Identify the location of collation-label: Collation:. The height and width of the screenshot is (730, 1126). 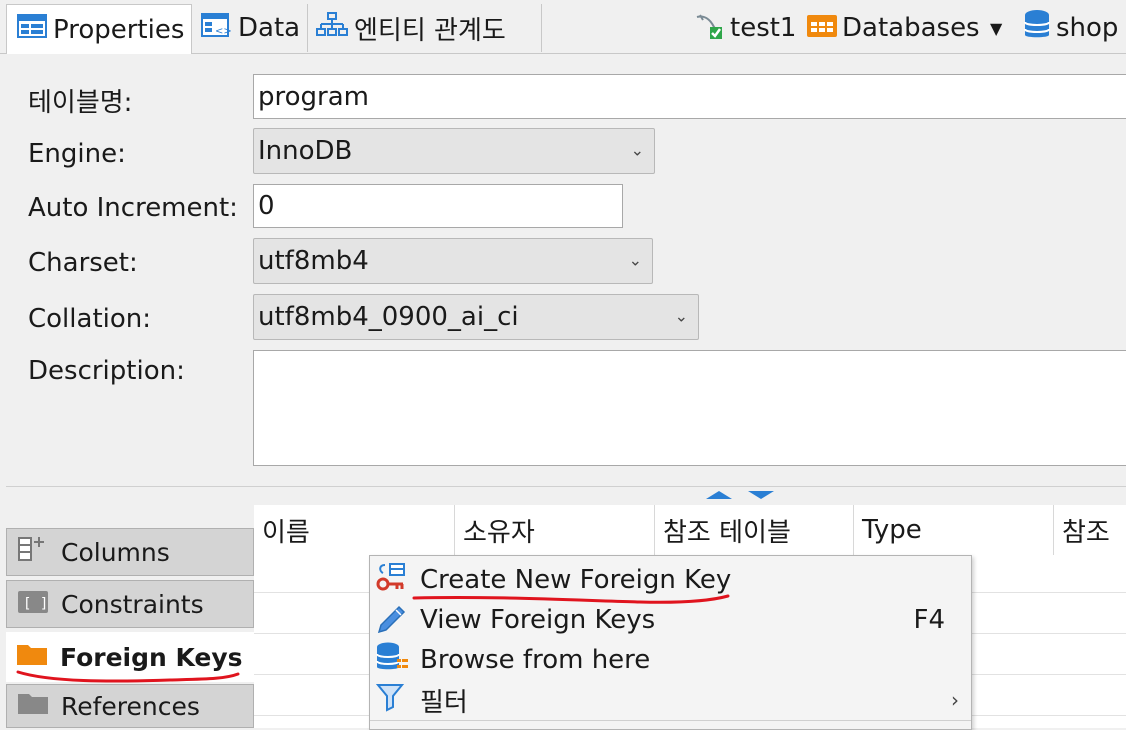
(90, 319).